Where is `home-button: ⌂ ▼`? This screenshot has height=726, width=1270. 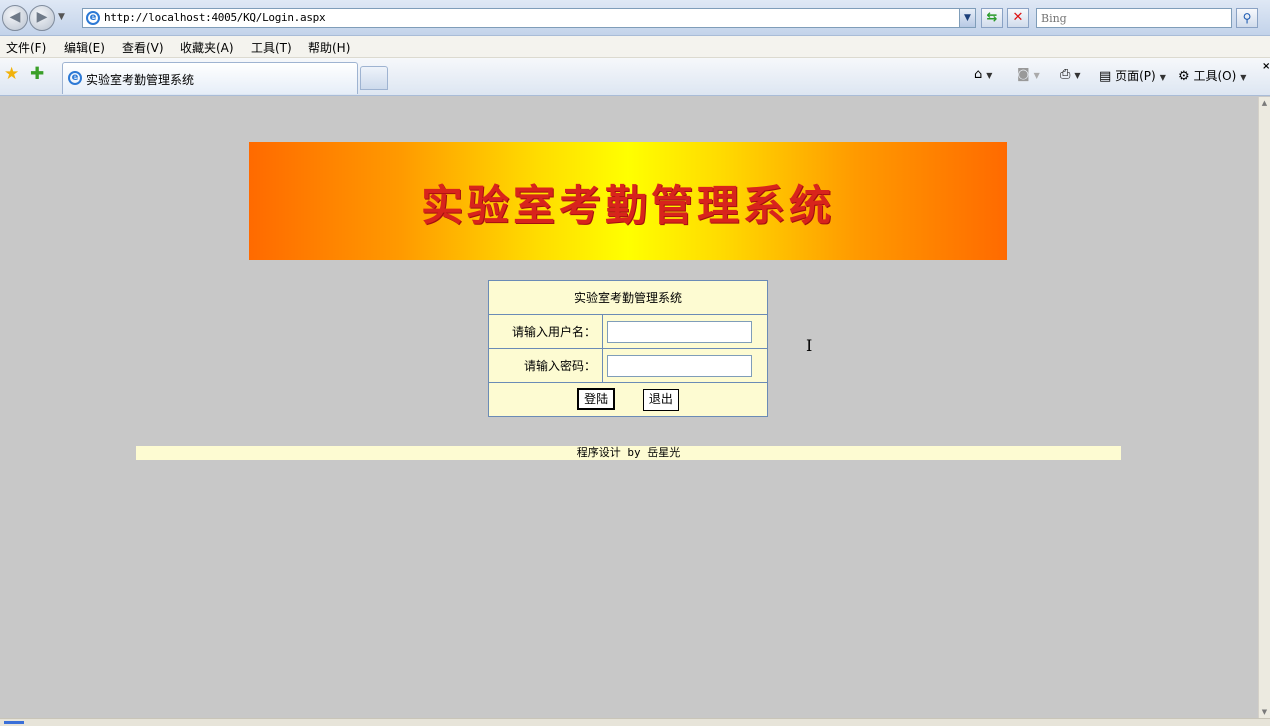
home-button: ⌂ ▼ is located at coordinates (983, 74).